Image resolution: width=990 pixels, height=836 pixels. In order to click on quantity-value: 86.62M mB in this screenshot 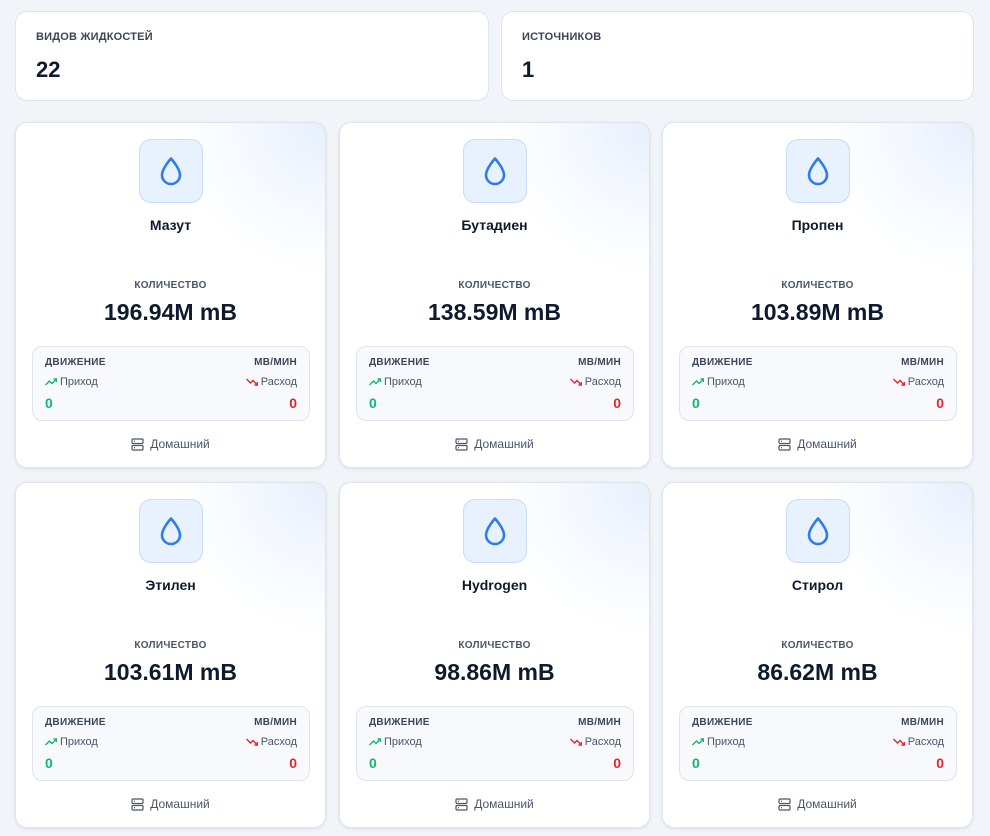, I will do `click(817, 672)`.